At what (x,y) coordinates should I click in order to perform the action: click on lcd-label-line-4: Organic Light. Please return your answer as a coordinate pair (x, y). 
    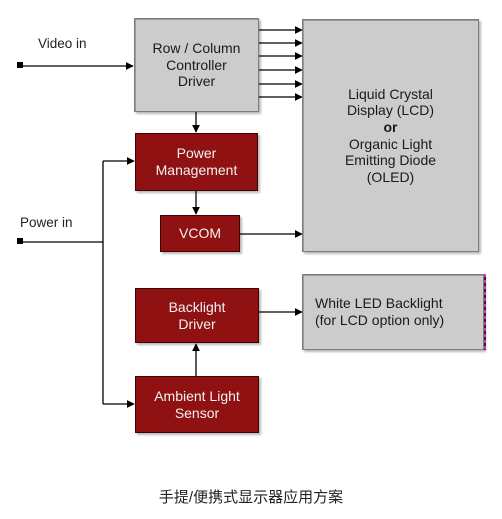
    Looking at the image, I should click on (390, 143).